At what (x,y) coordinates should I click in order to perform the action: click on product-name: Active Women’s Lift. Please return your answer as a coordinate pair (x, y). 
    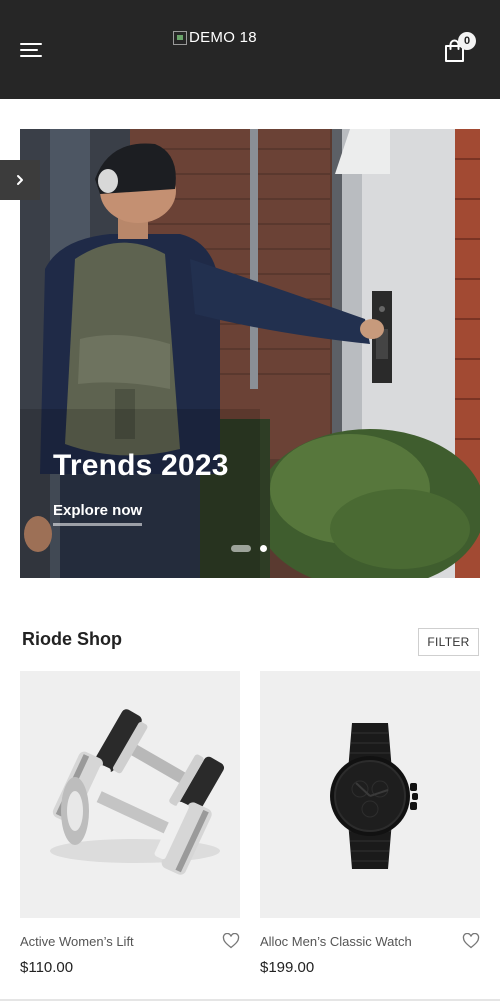
    Looking at the image, I should click on (77, 941).